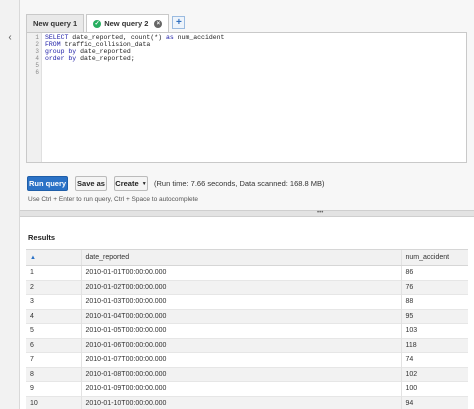 The width and height of the screenshot is (474, 409). I want to click on pane-splitter: •••, so click(247, 213).